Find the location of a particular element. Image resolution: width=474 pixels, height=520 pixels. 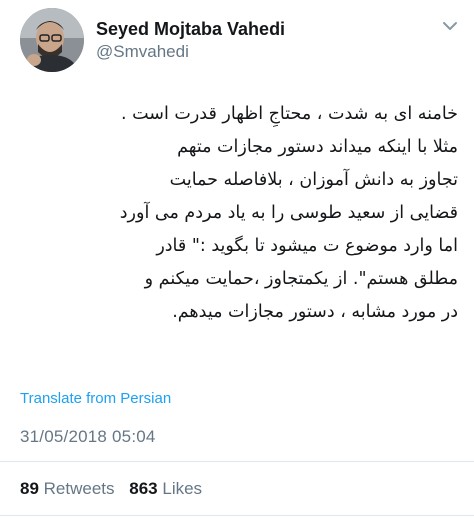

profile-photo-icon is located at coordinates (52, 40).